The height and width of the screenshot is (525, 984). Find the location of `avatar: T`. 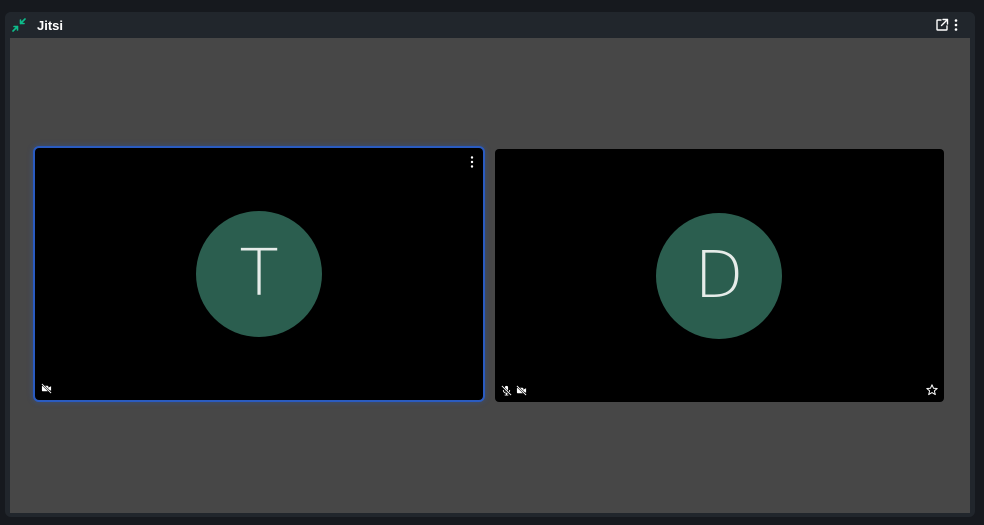

avatar: T is located at coordinates (259, 274).